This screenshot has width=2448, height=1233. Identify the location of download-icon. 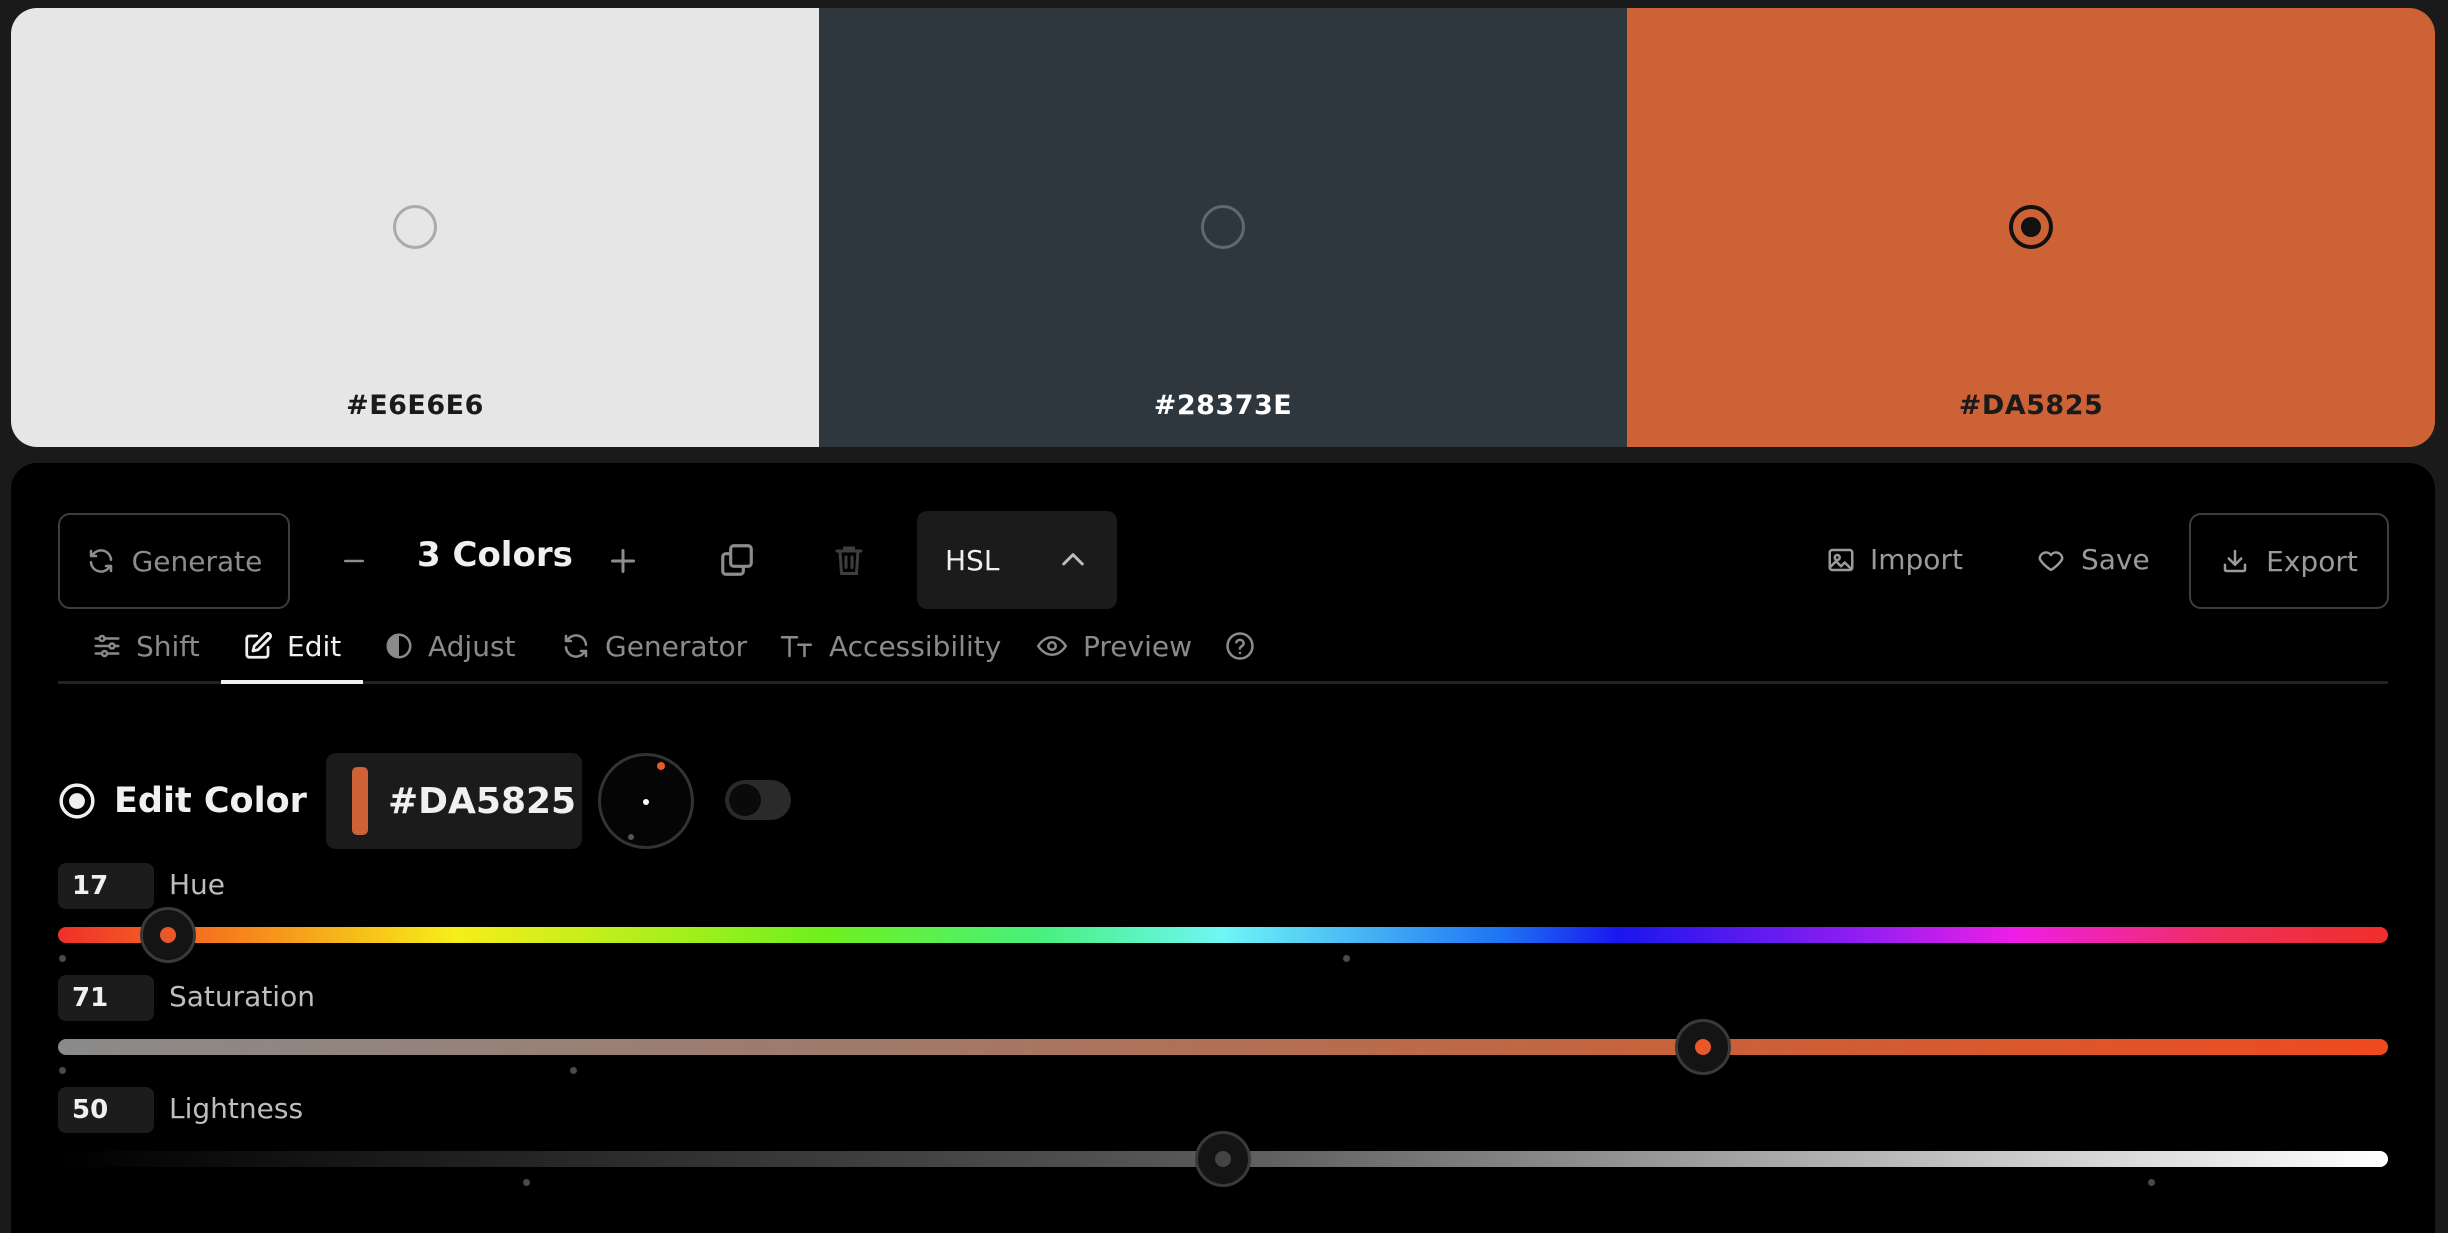
(2235, 561).